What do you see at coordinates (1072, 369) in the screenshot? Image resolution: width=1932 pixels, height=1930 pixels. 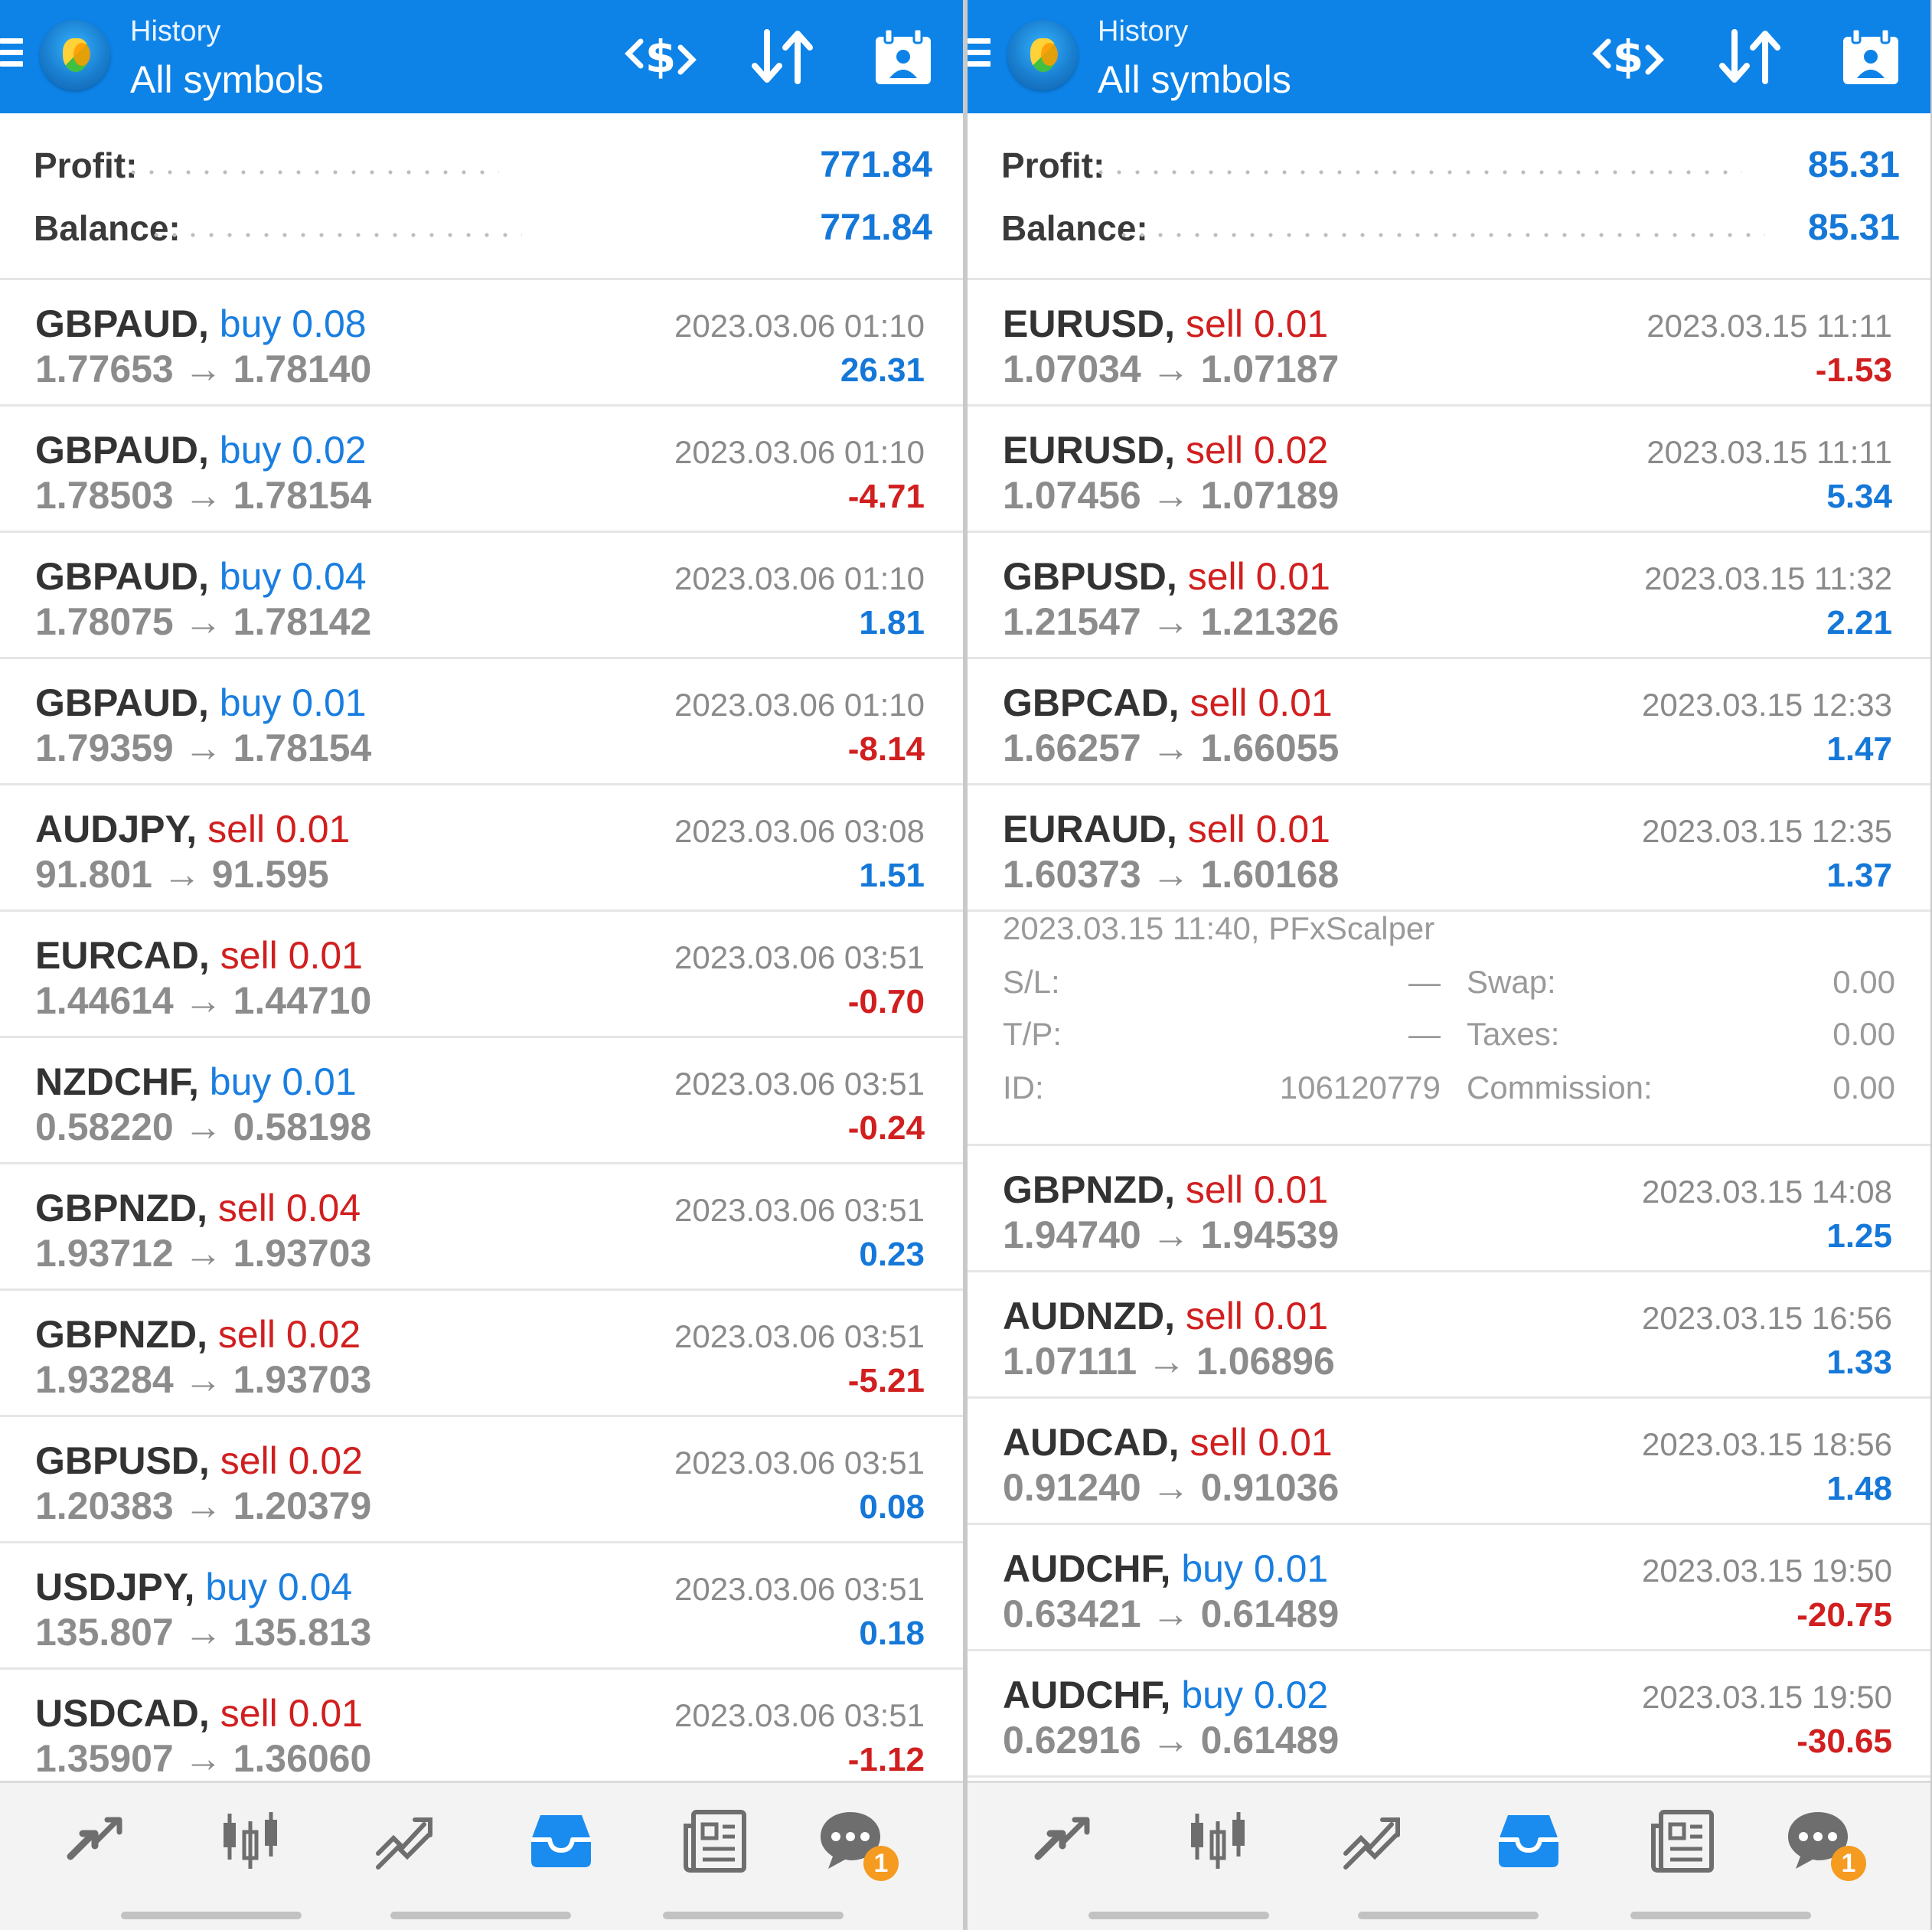 I see `open-price: 1.07034` at bounding box center [1072, 369].